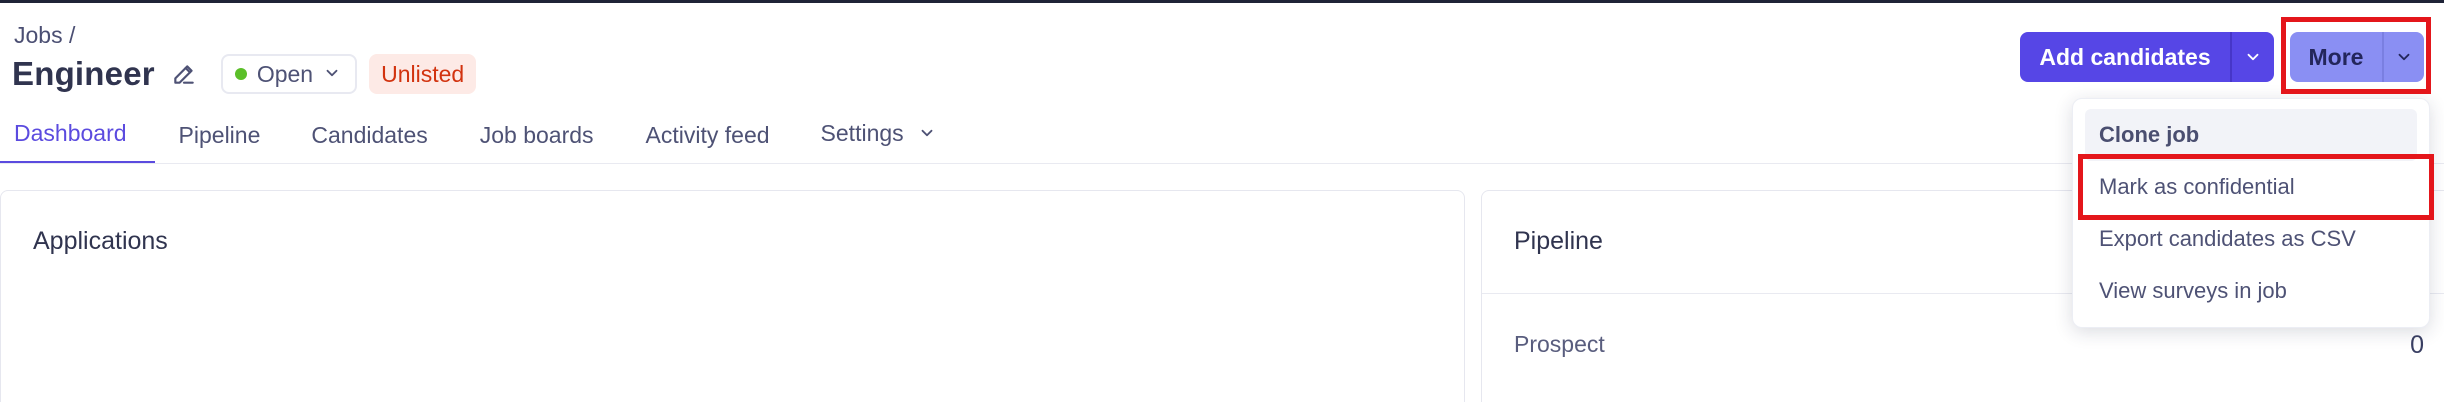  I want to click on menu-item-view-surveys: View surveys in job, so click(2251, 291).